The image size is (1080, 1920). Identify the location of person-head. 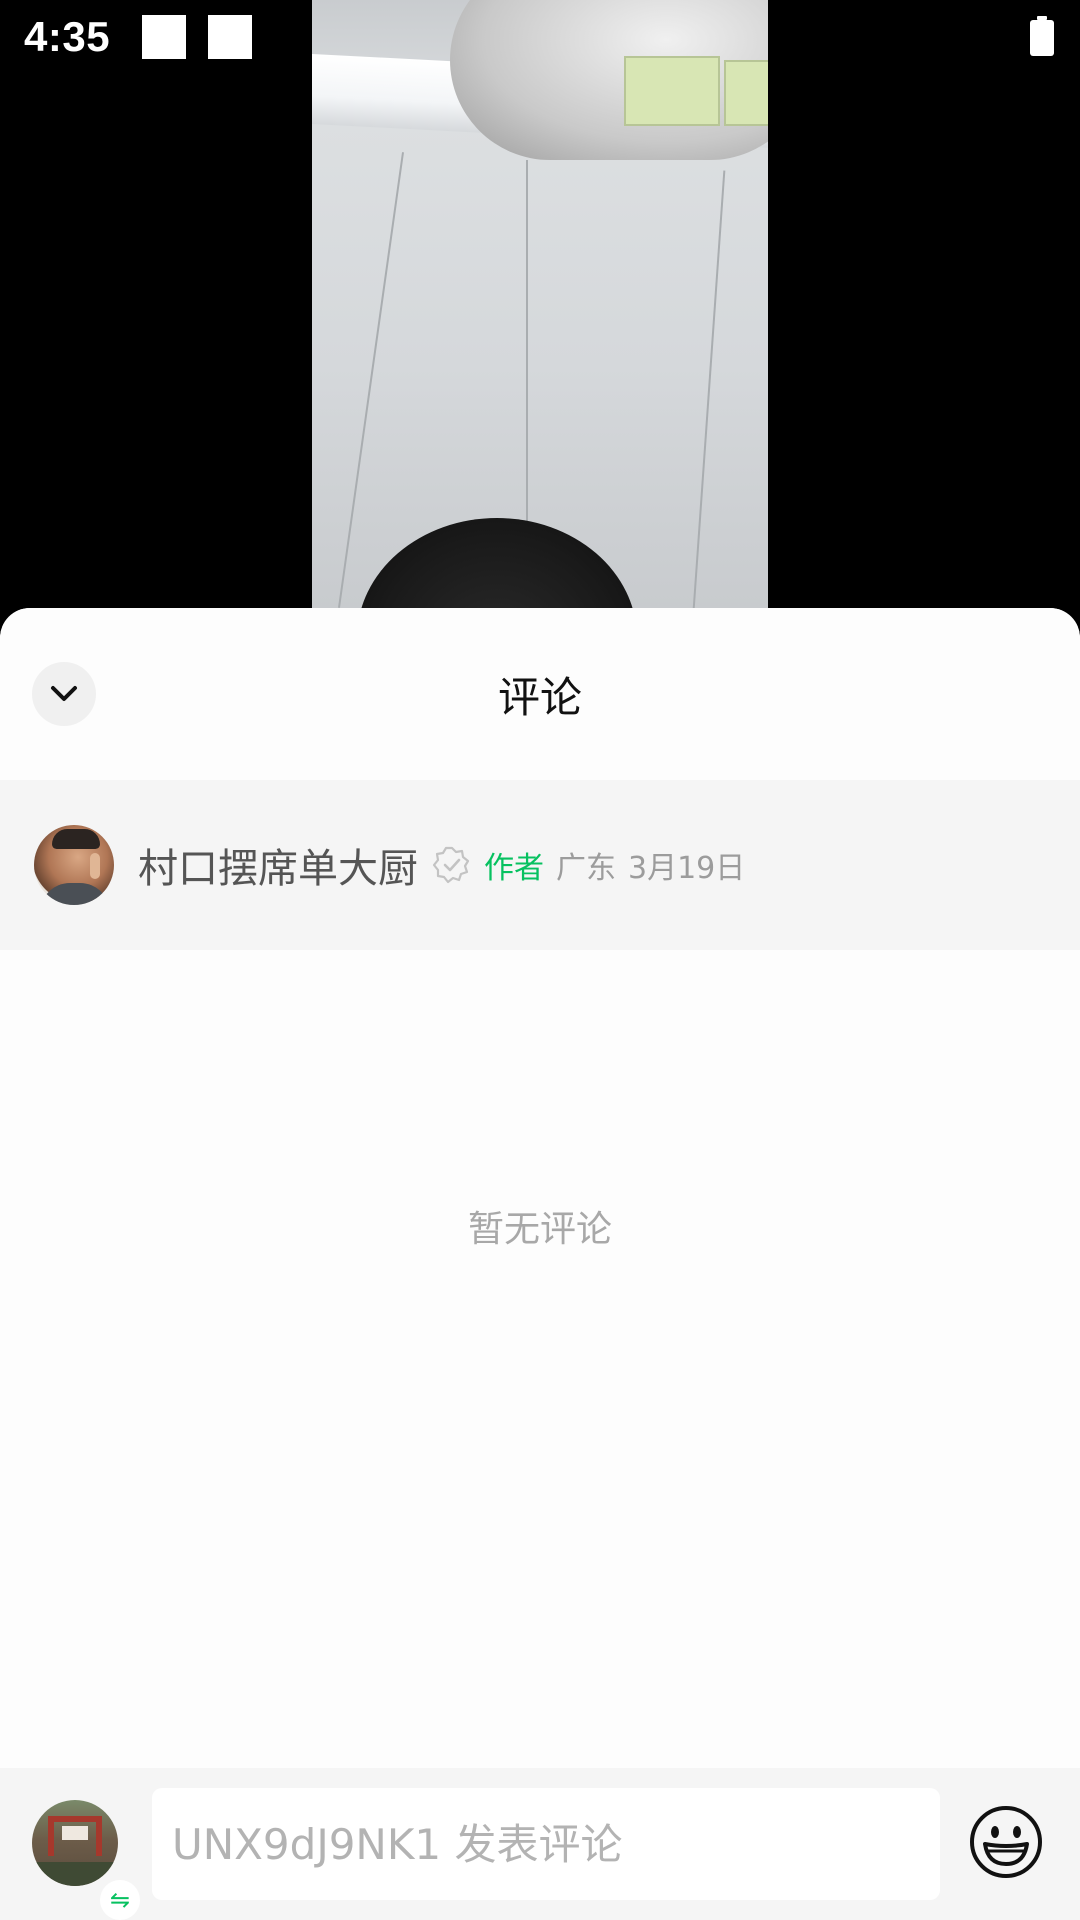
(497, 564).